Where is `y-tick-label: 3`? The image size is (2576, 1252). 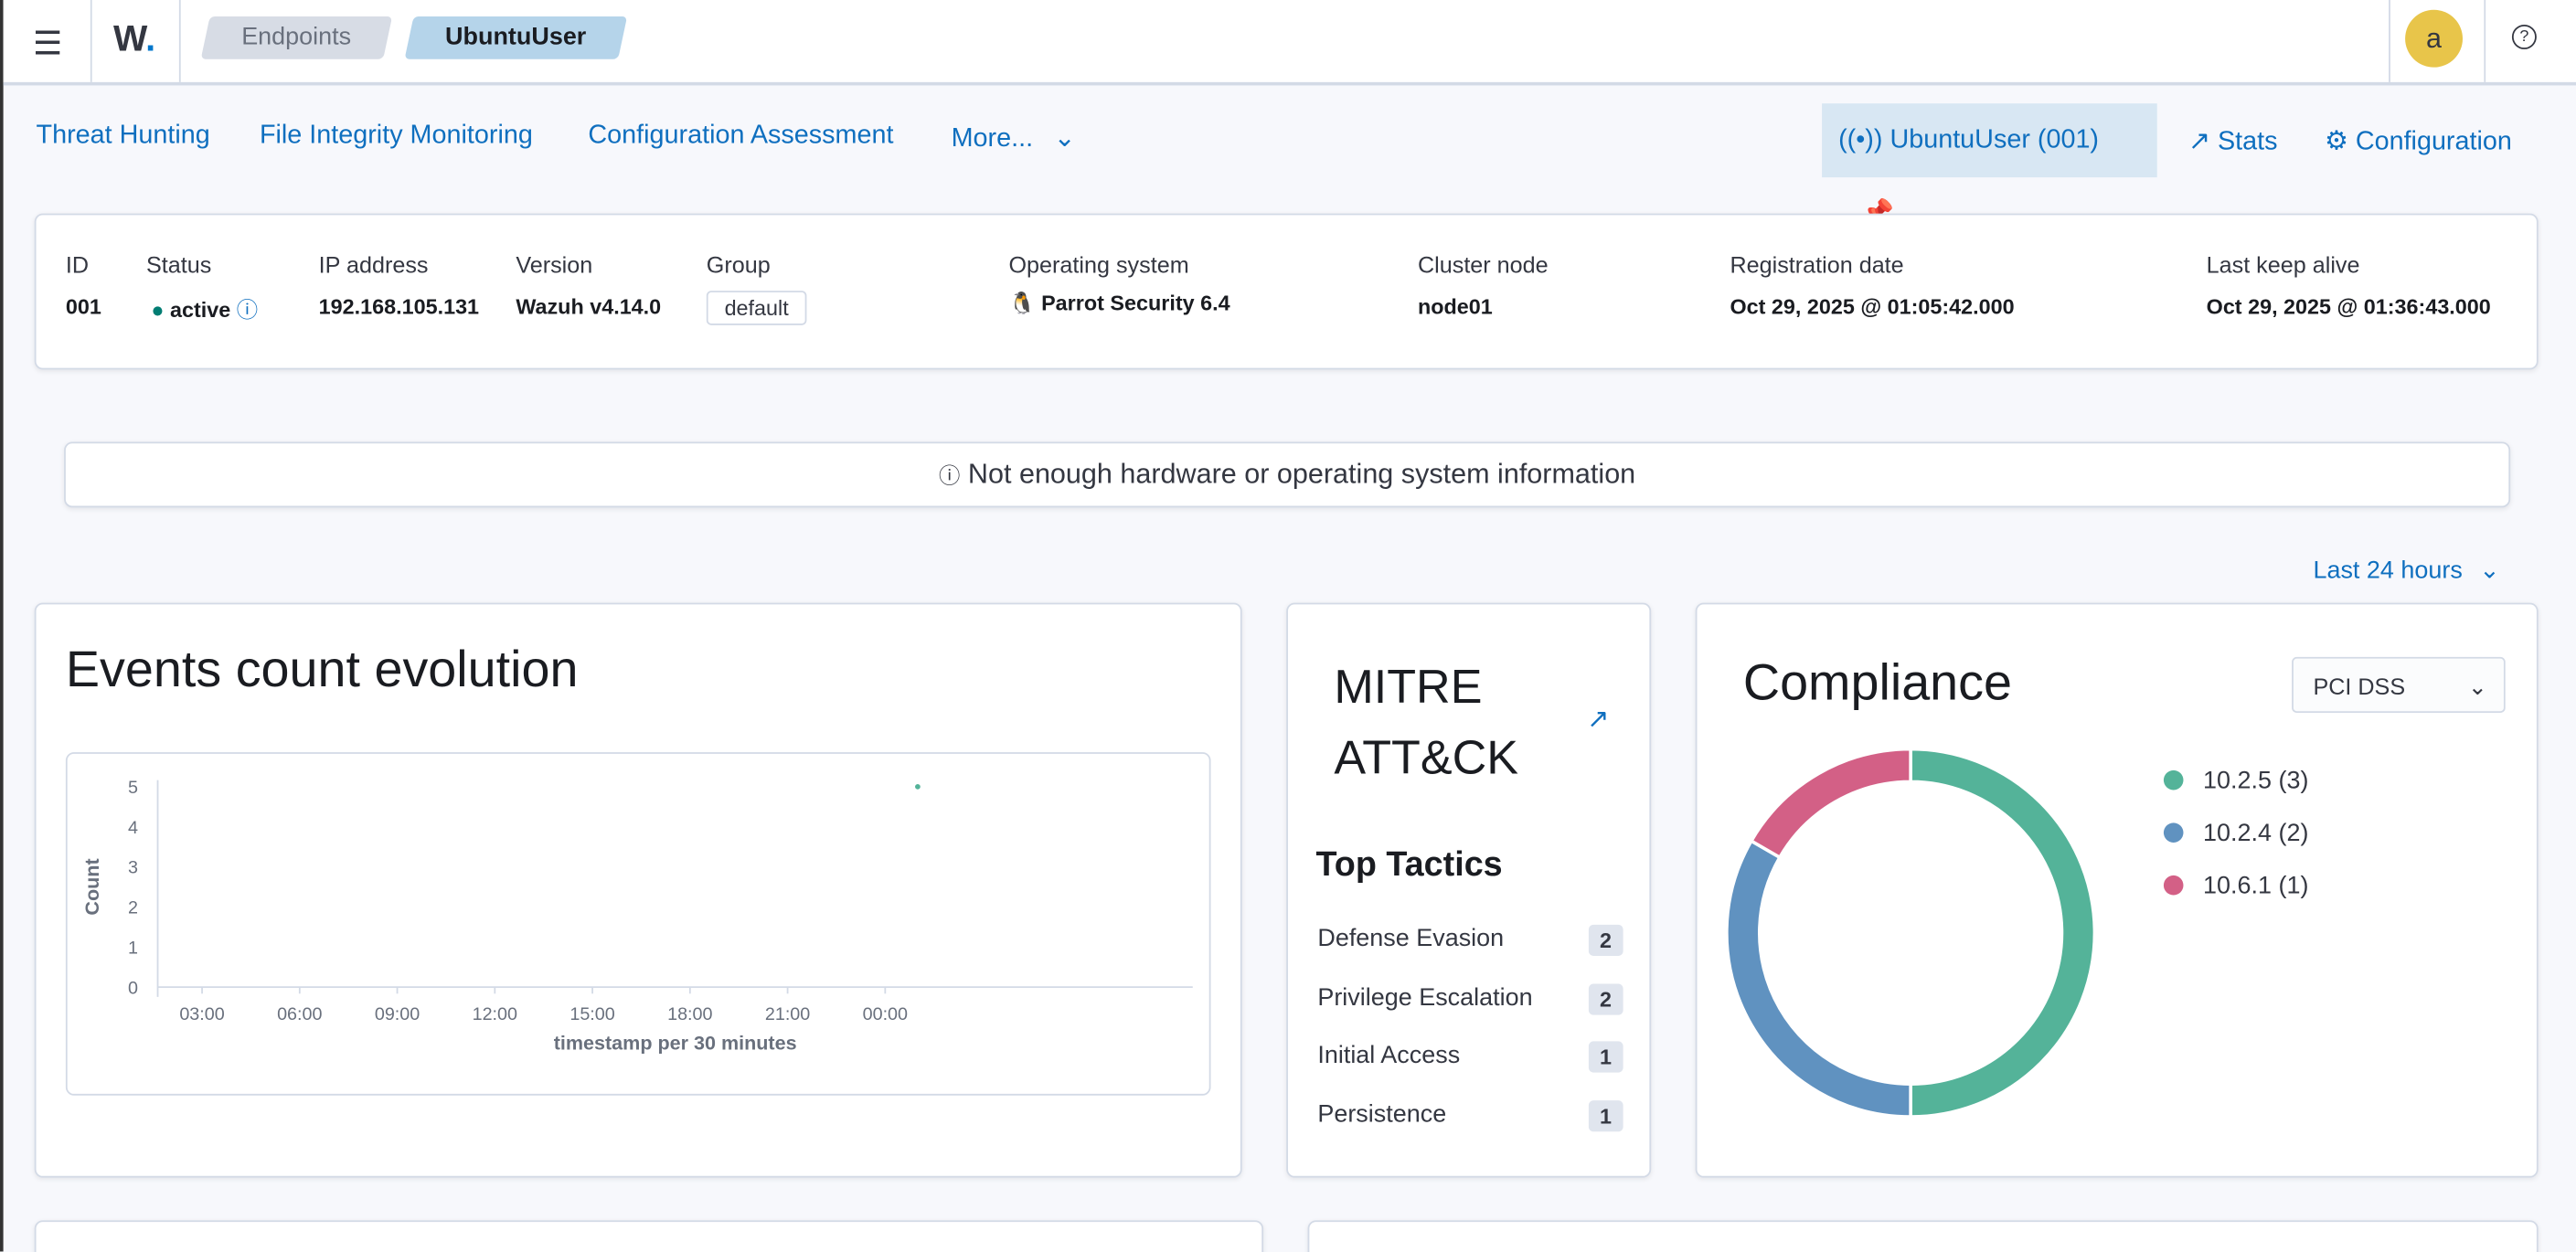 y-tick-label: 3 is located at coordinates (133, 868).